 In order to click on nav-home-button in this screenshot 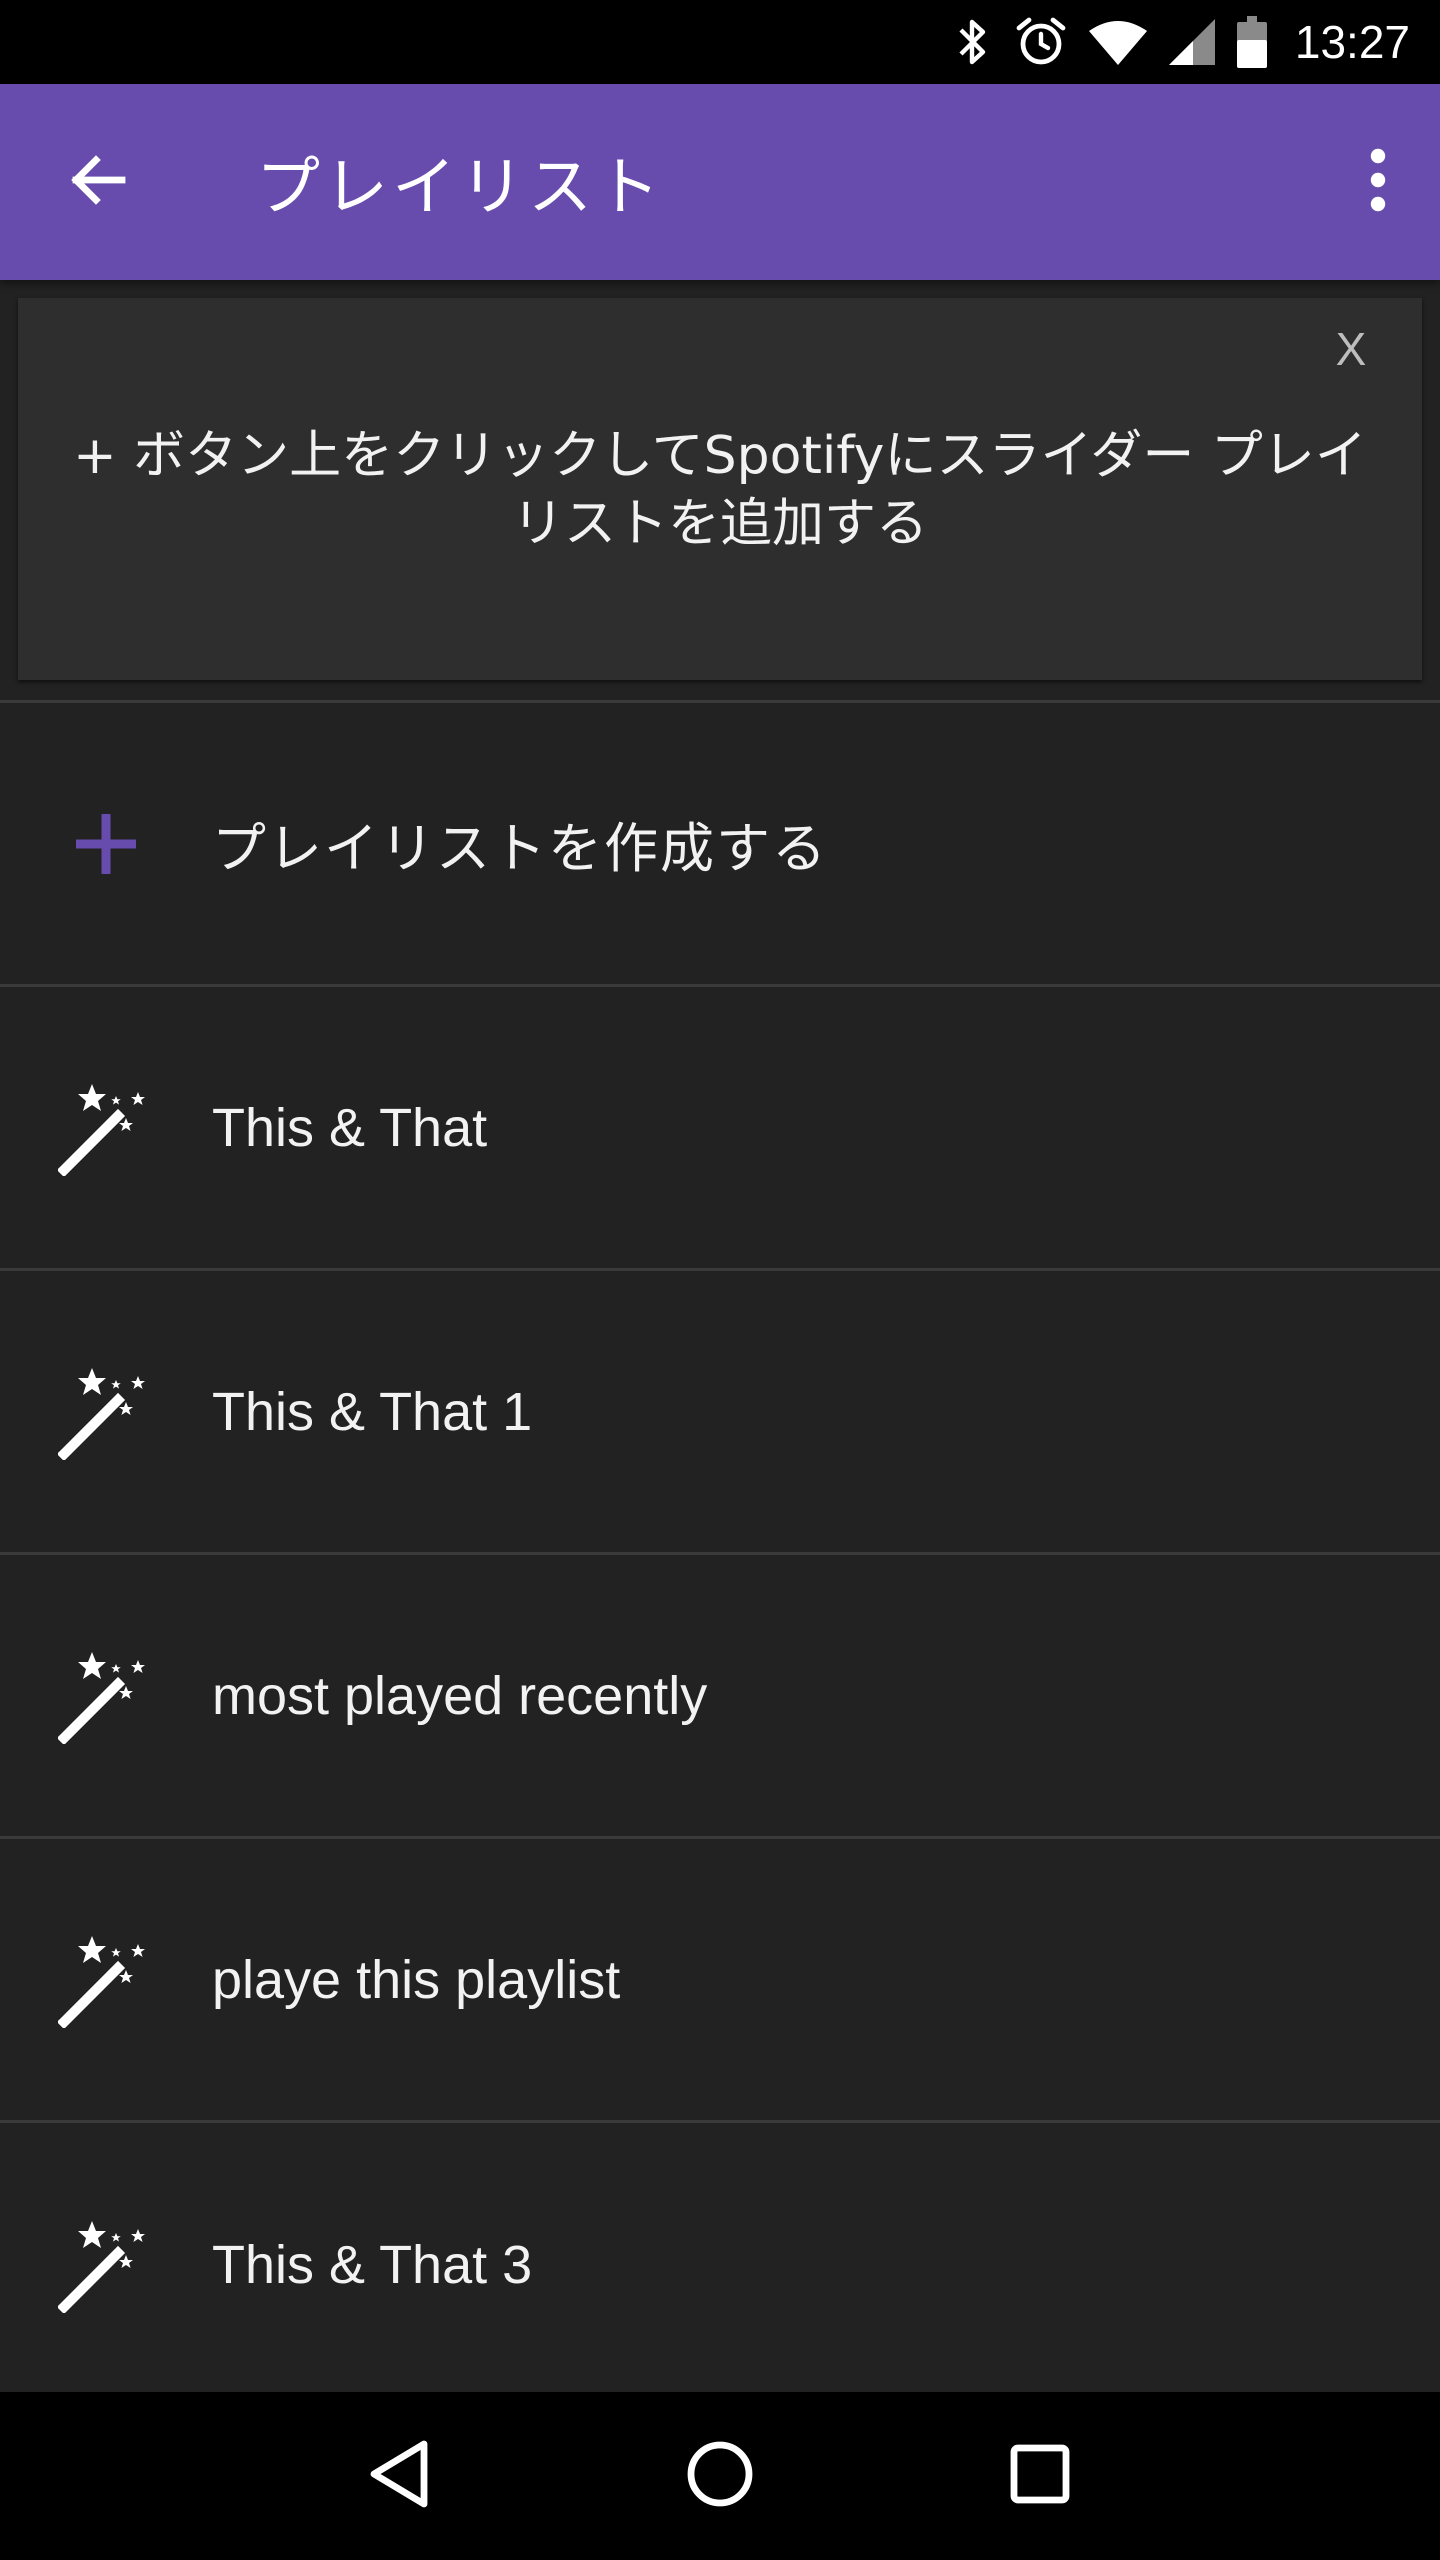, I will do `click(720, 2476)`.